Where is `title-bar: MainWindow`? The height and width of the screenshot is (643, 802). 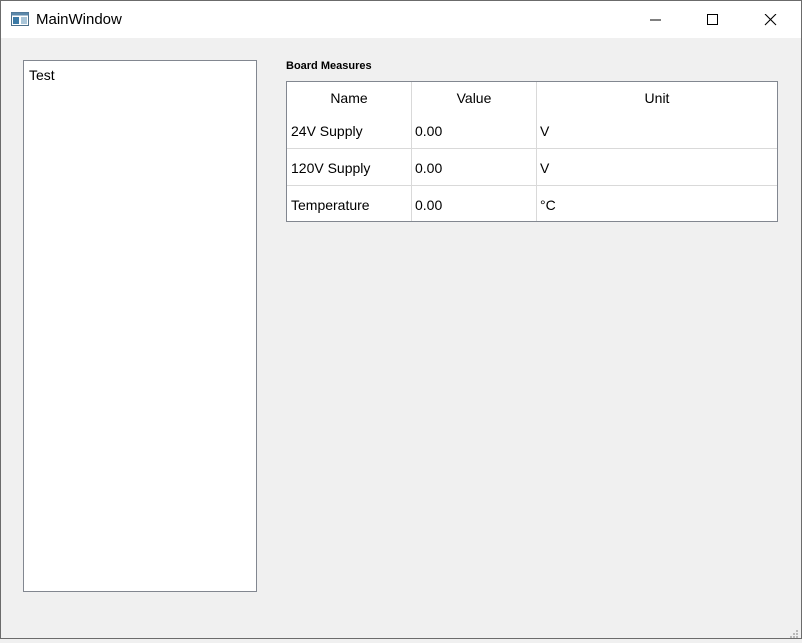
title-bar: MainWindow is located at coordinates (401, 19).